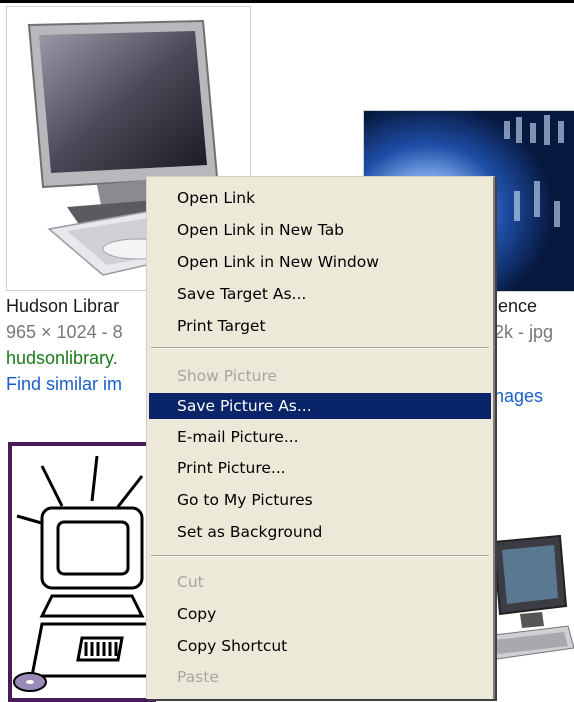 Image resolution: width=574 pixels, height=702 pixels. I want to click on menu-item-paste: Paste, so click(320, 677).